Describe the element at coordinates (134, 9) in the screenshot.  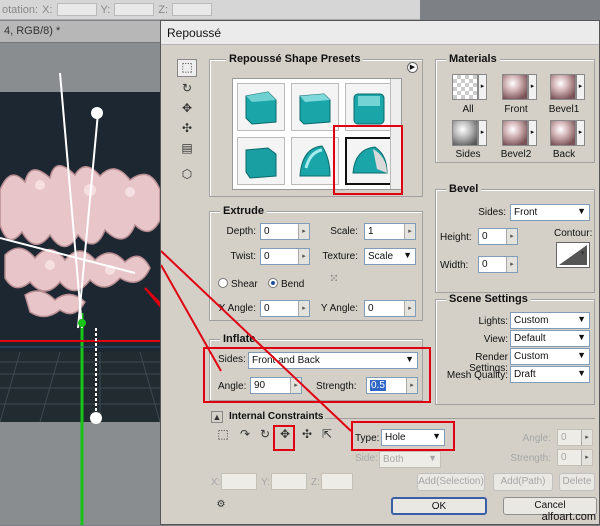
I see `y-field` at that location.